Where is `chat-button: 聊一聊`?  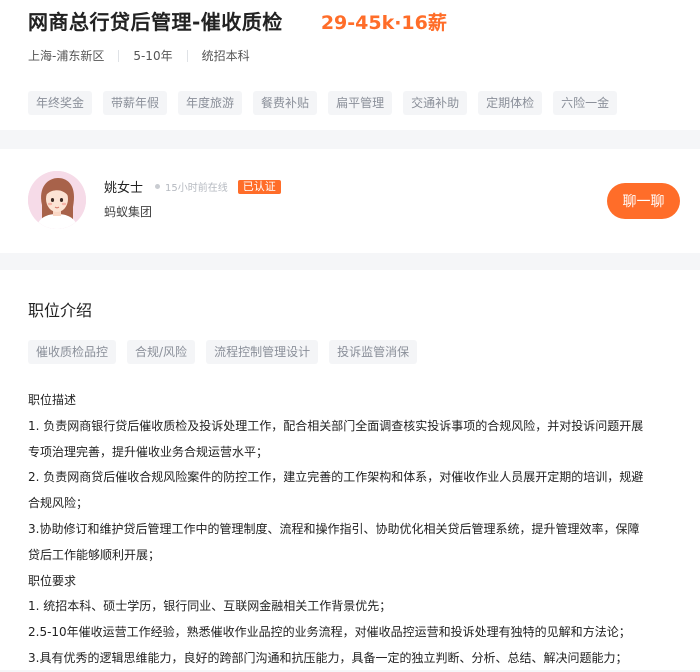 chat-button: 聊一聊 is located at coordinates (643, 201).